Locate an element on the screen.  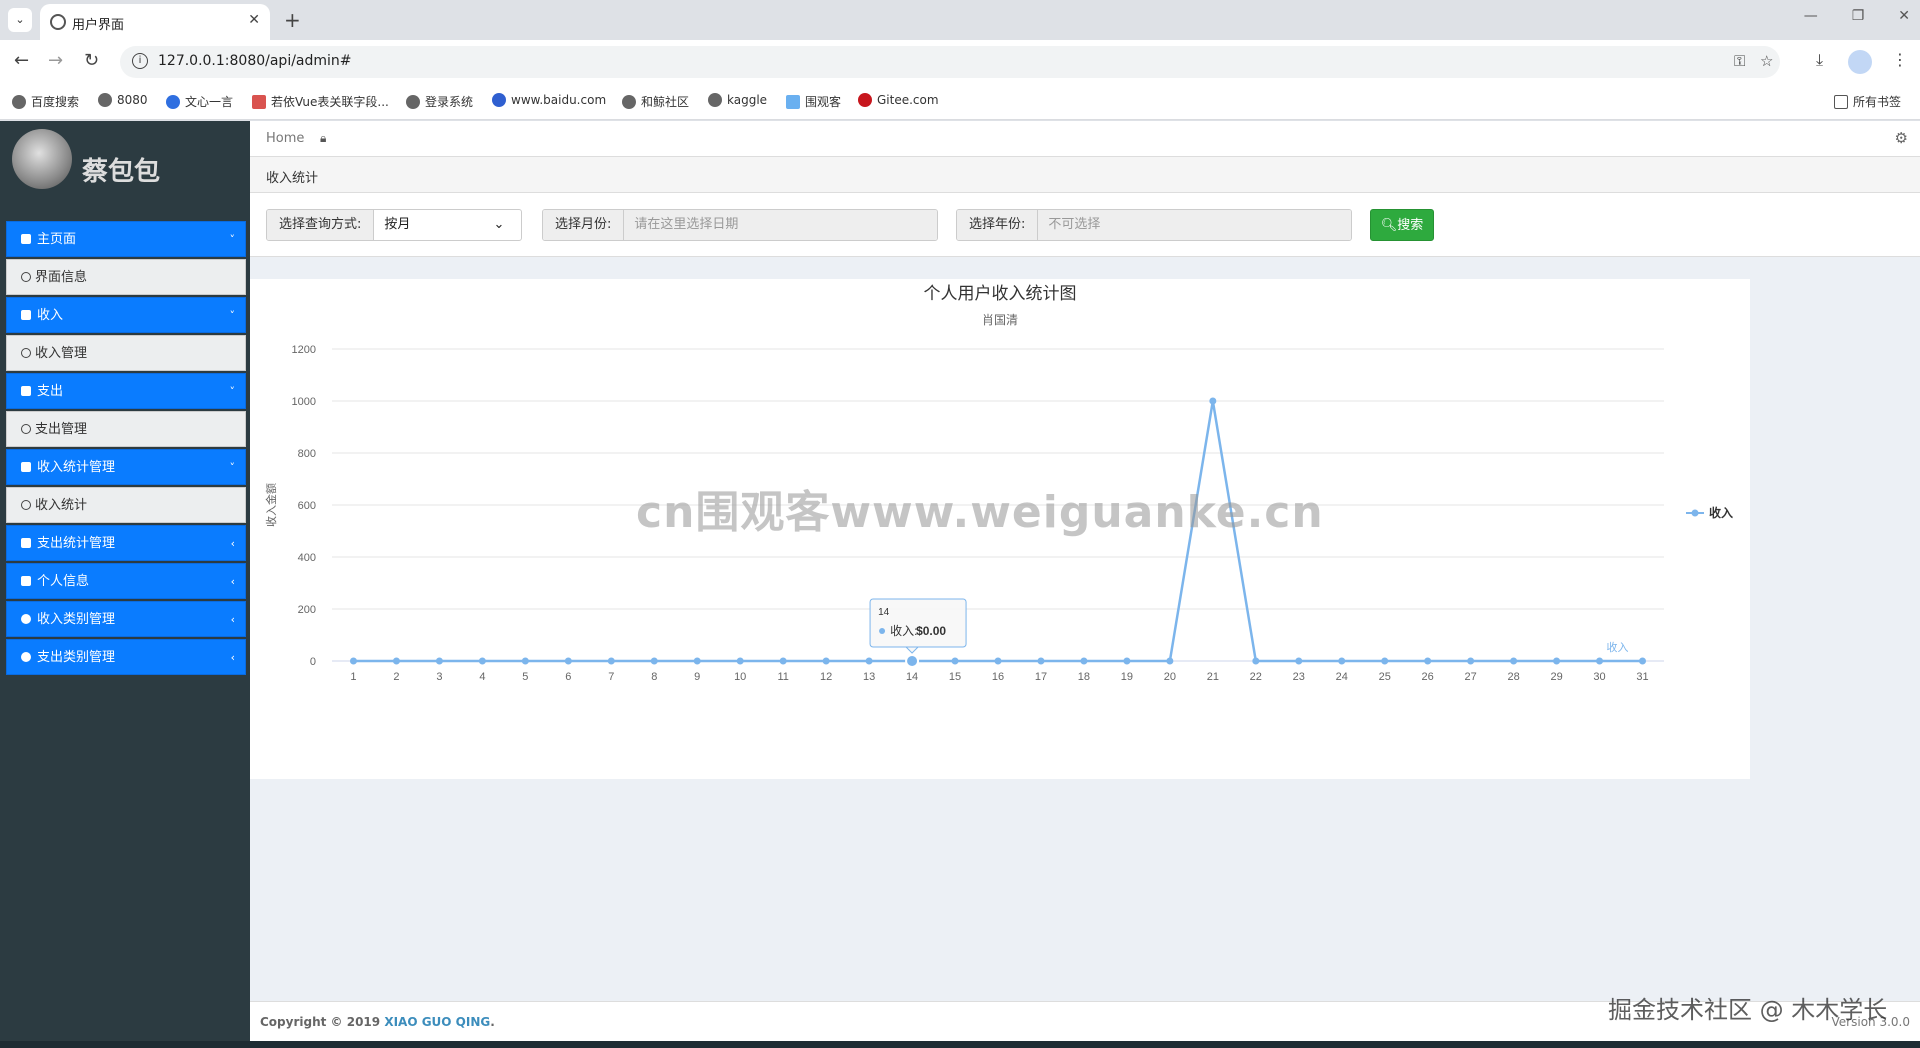
sidebar-item-7: 收入统计 is located at coordinates (126, 505).